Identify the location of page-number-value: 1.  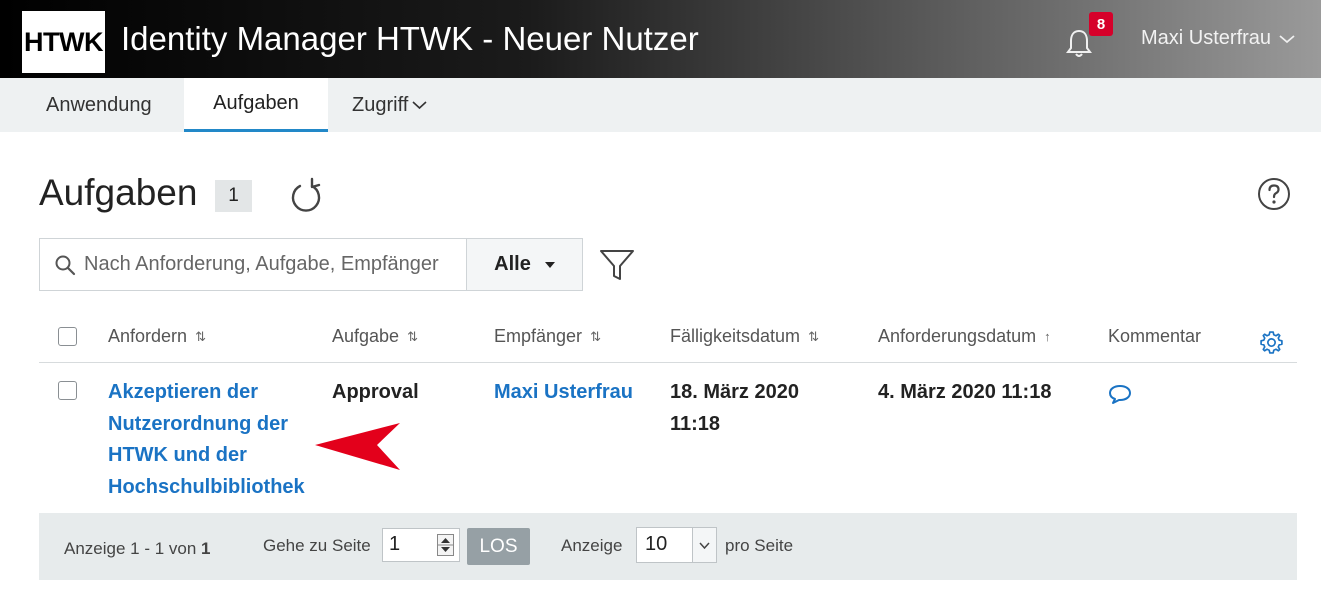
(395, 544).